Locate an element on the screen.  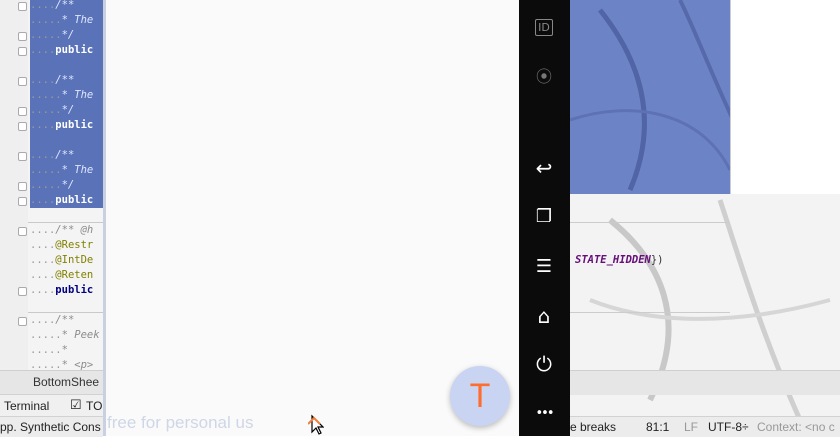
fab-letter: T is located at coordinates (480, 395).